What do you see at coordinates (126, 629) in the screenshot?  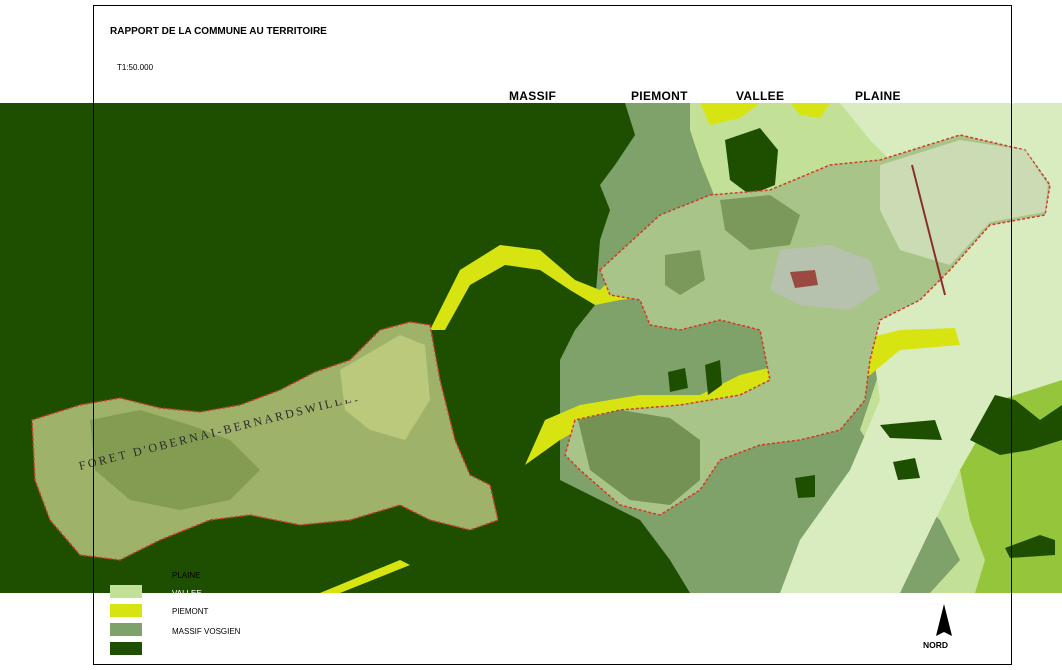 I see `legend-swatch-massif-vosgien` at bounding box center [126, 629].